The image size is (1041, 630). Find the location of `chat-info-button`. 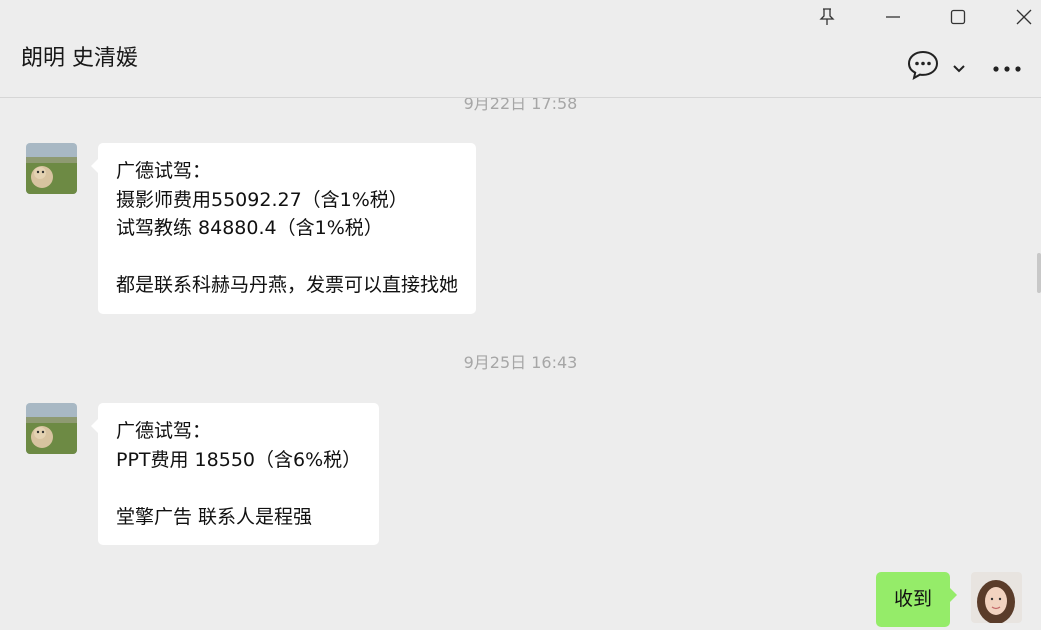

chat-info-button is located at coordinates (923, 67).